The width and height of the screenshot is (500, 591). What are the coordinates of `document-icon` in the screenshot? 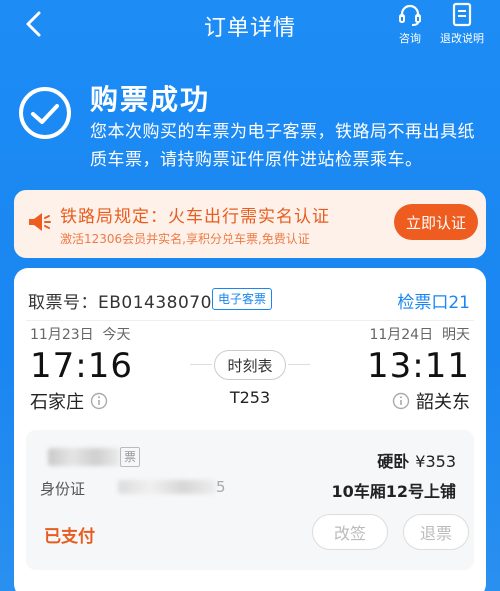 It's located at (462, 14).